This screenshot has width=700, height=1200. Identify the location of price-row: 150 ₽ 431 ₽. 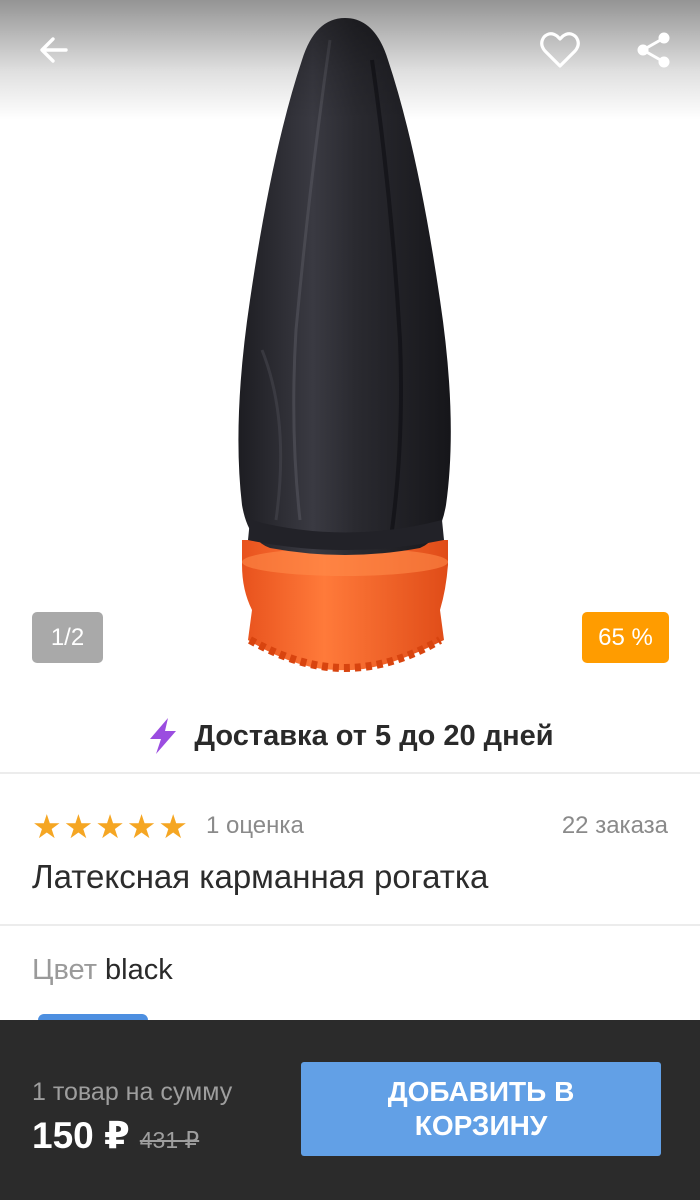
(115, 1135).